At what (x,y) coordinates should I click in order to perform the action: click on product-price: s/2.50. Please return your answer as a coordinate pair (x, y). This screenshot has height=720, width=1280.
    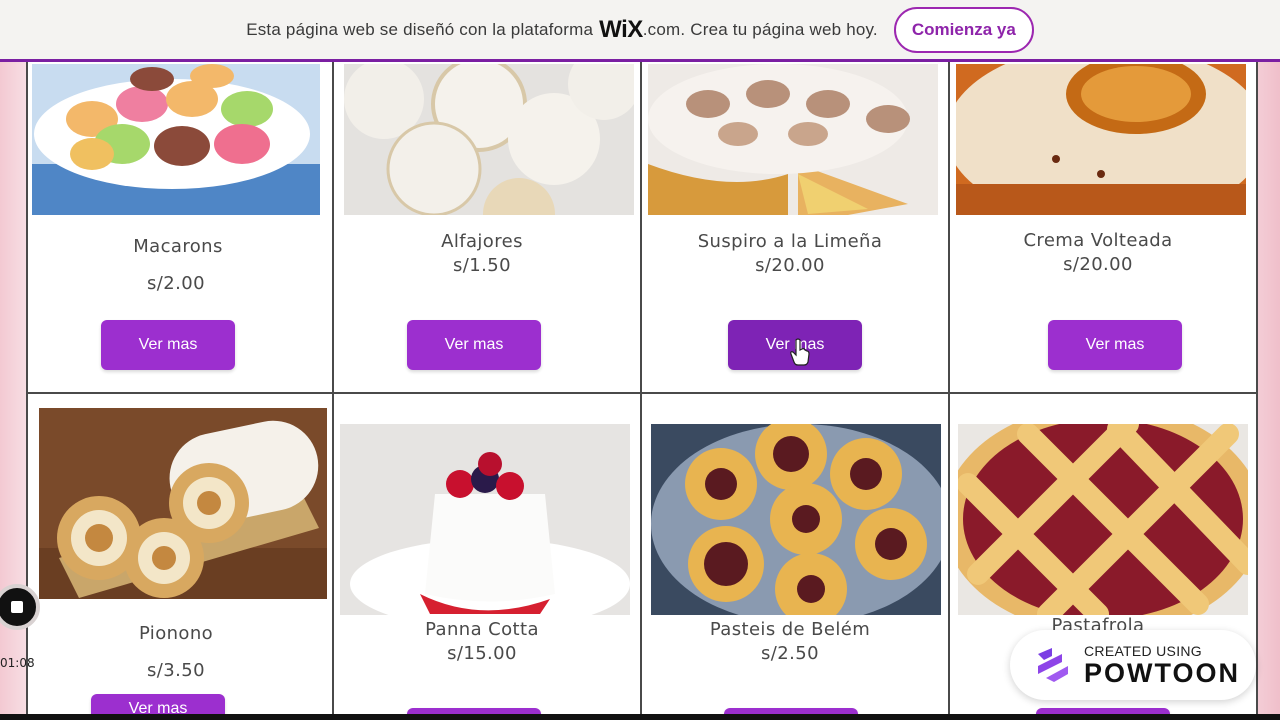
    Looking at the image, I should click on (790, 653).